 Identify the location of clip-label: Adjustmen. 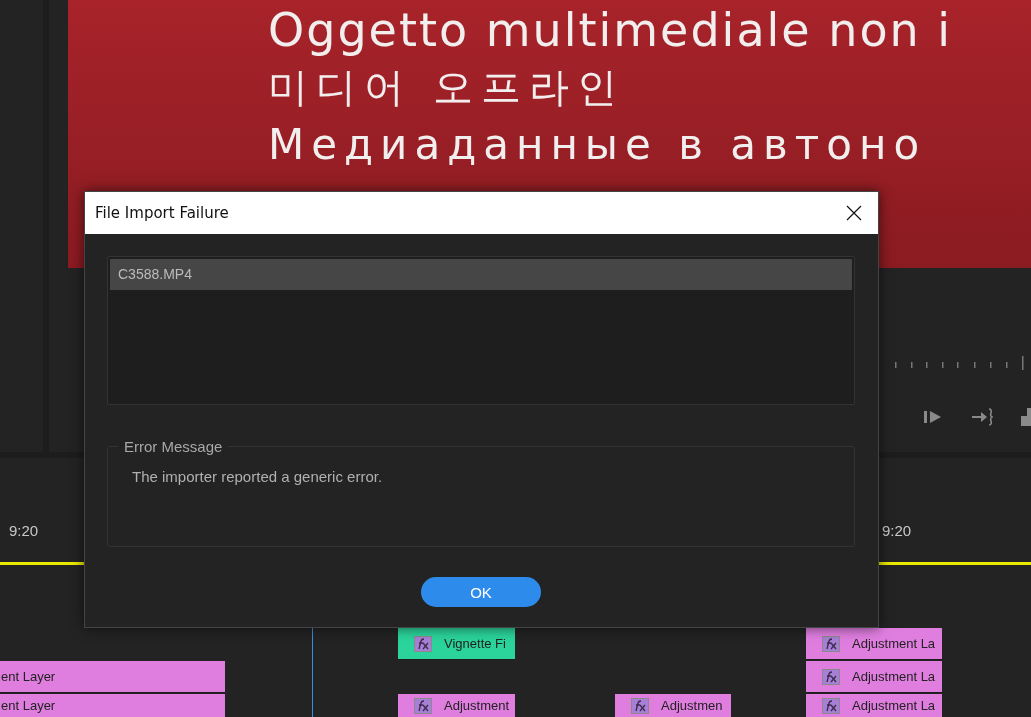
(692, 705).